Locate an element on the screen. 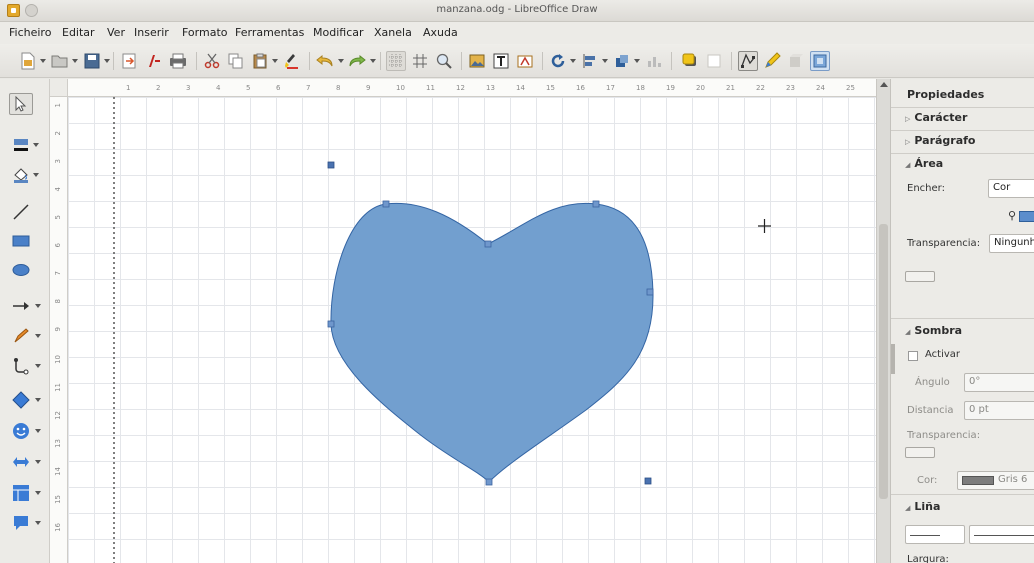  menu-formato: Formato is located at coordinates (205, 32).